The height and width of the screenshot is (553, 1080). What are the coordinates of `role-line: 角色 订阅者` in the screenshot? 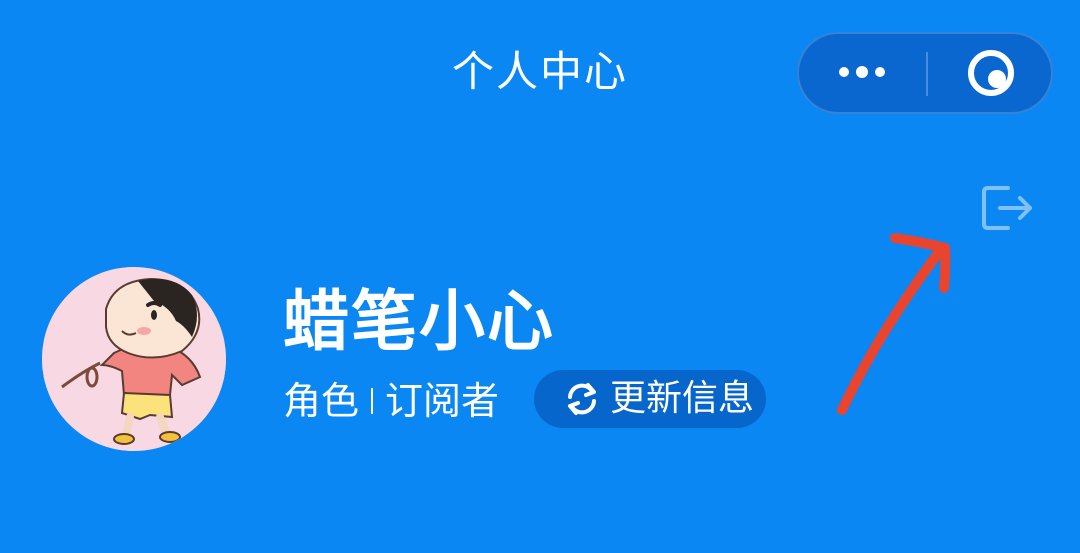 It's located at (391, 401).